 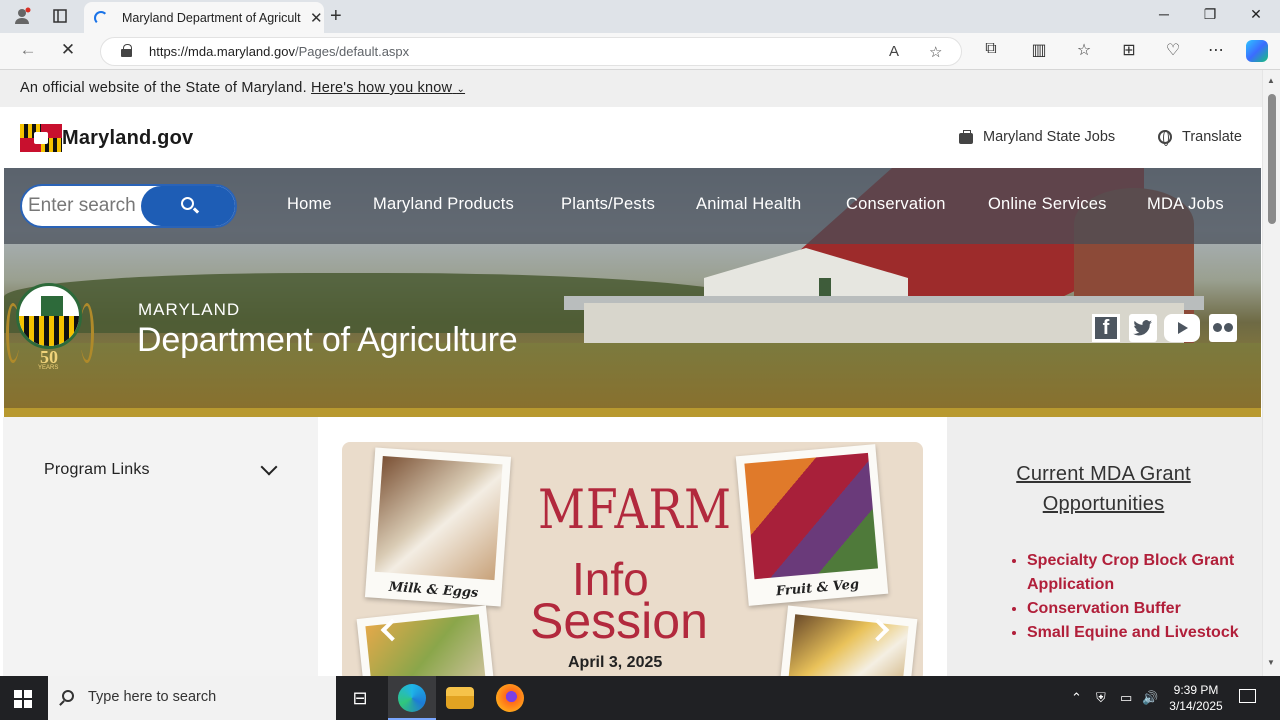 What do you see at coordinates (1133, 632) in the screenshot?
I see `grant-link: Small Equine and Livestock` at bounding box center [1133, 632].